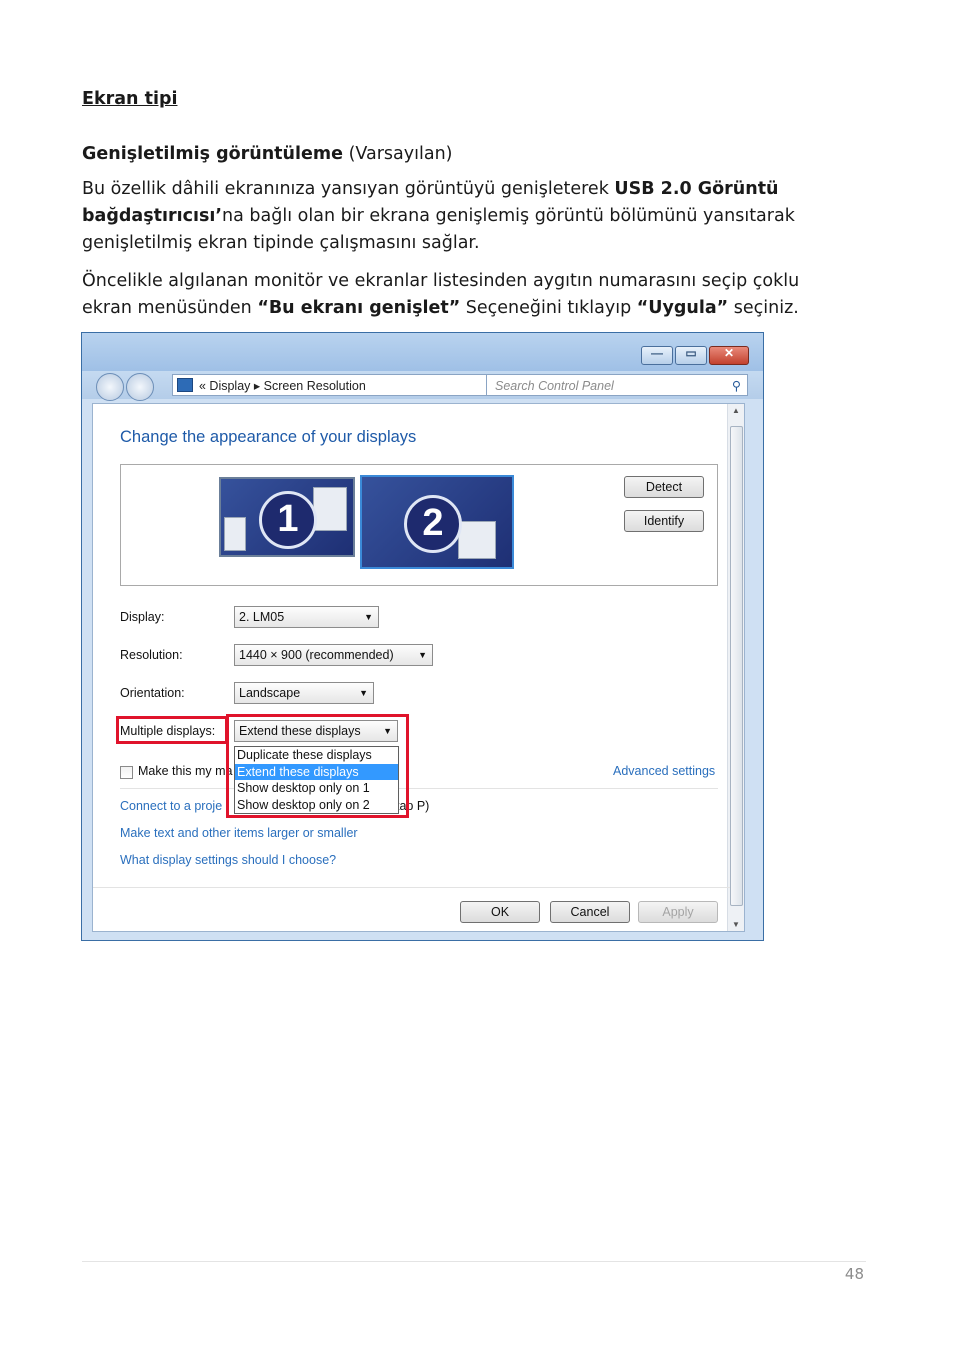  Describe the element at coordinates (766, 308) in the screenshot. I see `p2-text-e: seçiniz.` at that location.